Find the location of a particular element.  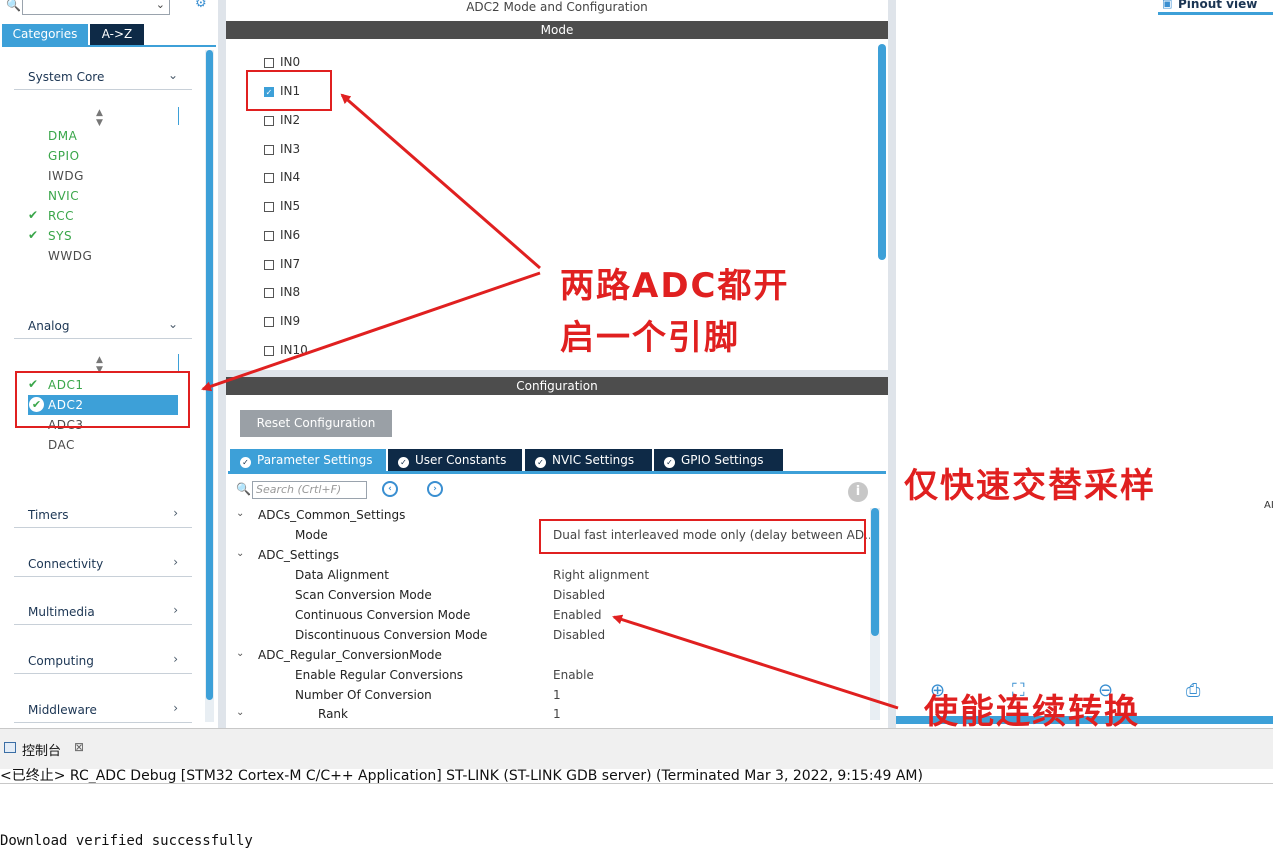

tab-underline is located at coordinates (557, 472).